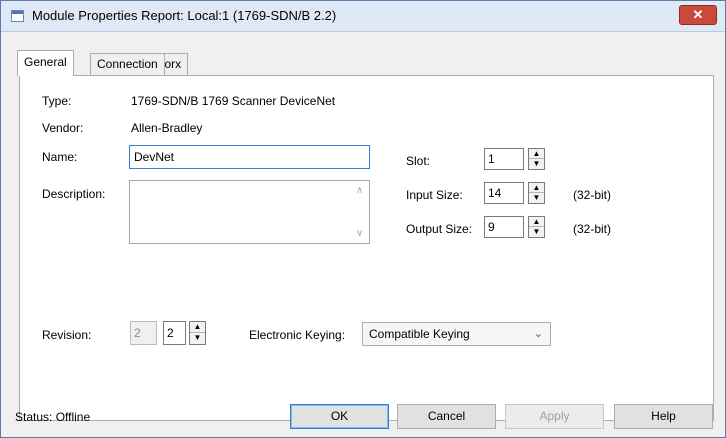 The width and height of the screenshot is (726, 438). I want to click on description-label: Description:, so click(74, 194).